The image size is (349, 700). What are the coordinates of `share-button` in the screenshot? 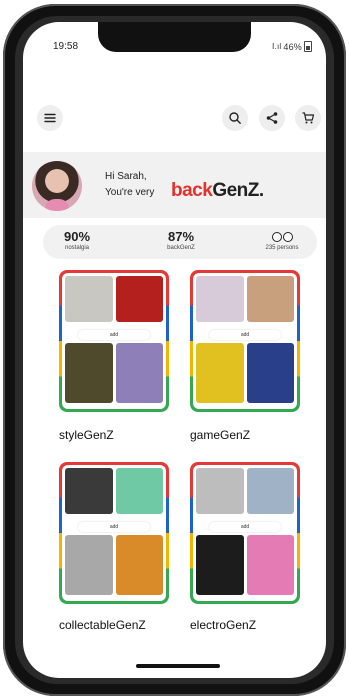 It's located at (272, 118).